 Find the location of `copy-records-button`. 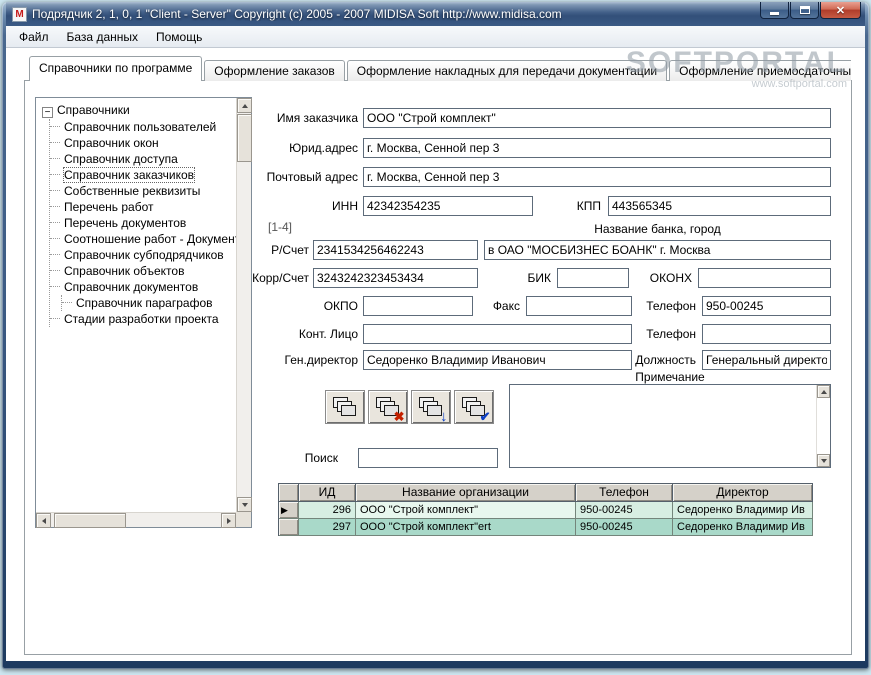

copy-records-button is located at coordinates (345, 407).